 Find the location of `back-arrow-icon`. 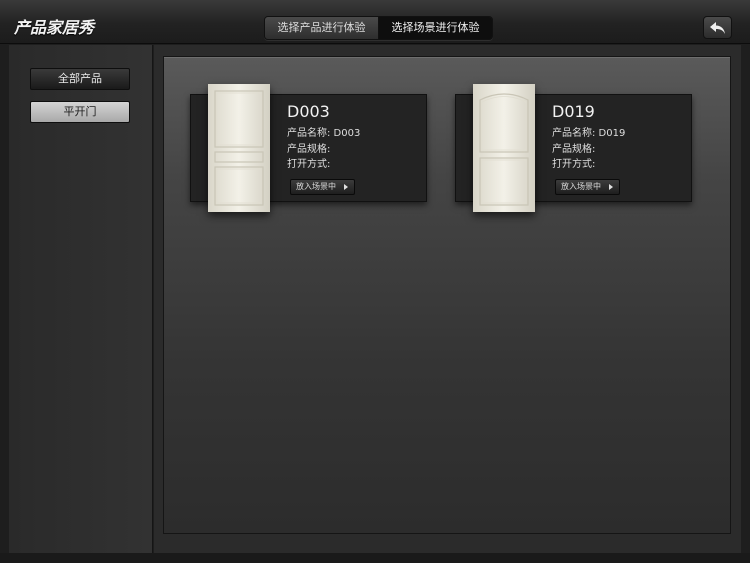

back-arrow-icon is located at coordinates (717, 27).